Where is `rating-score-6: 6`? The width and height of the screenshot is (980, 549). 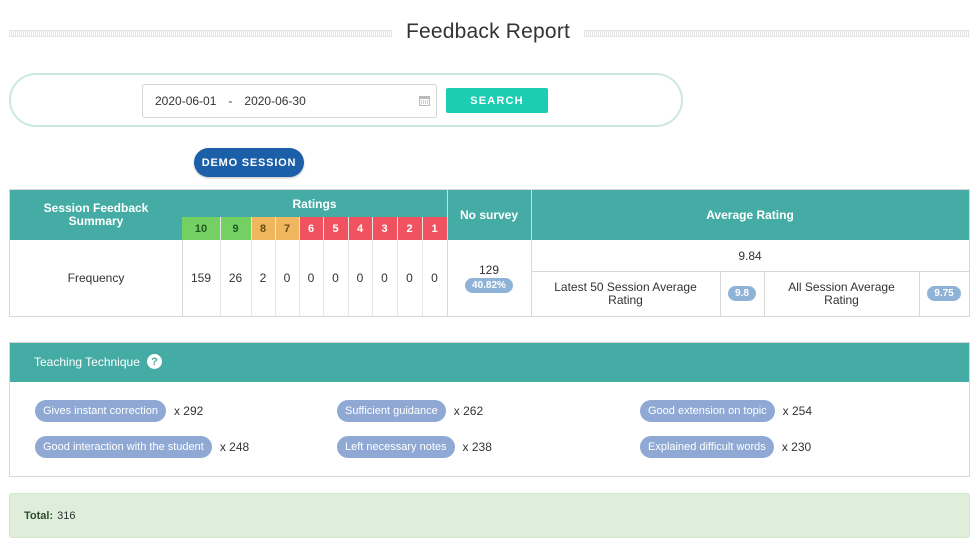 rating-score-6: 6 is located at coordinates (311, 228).